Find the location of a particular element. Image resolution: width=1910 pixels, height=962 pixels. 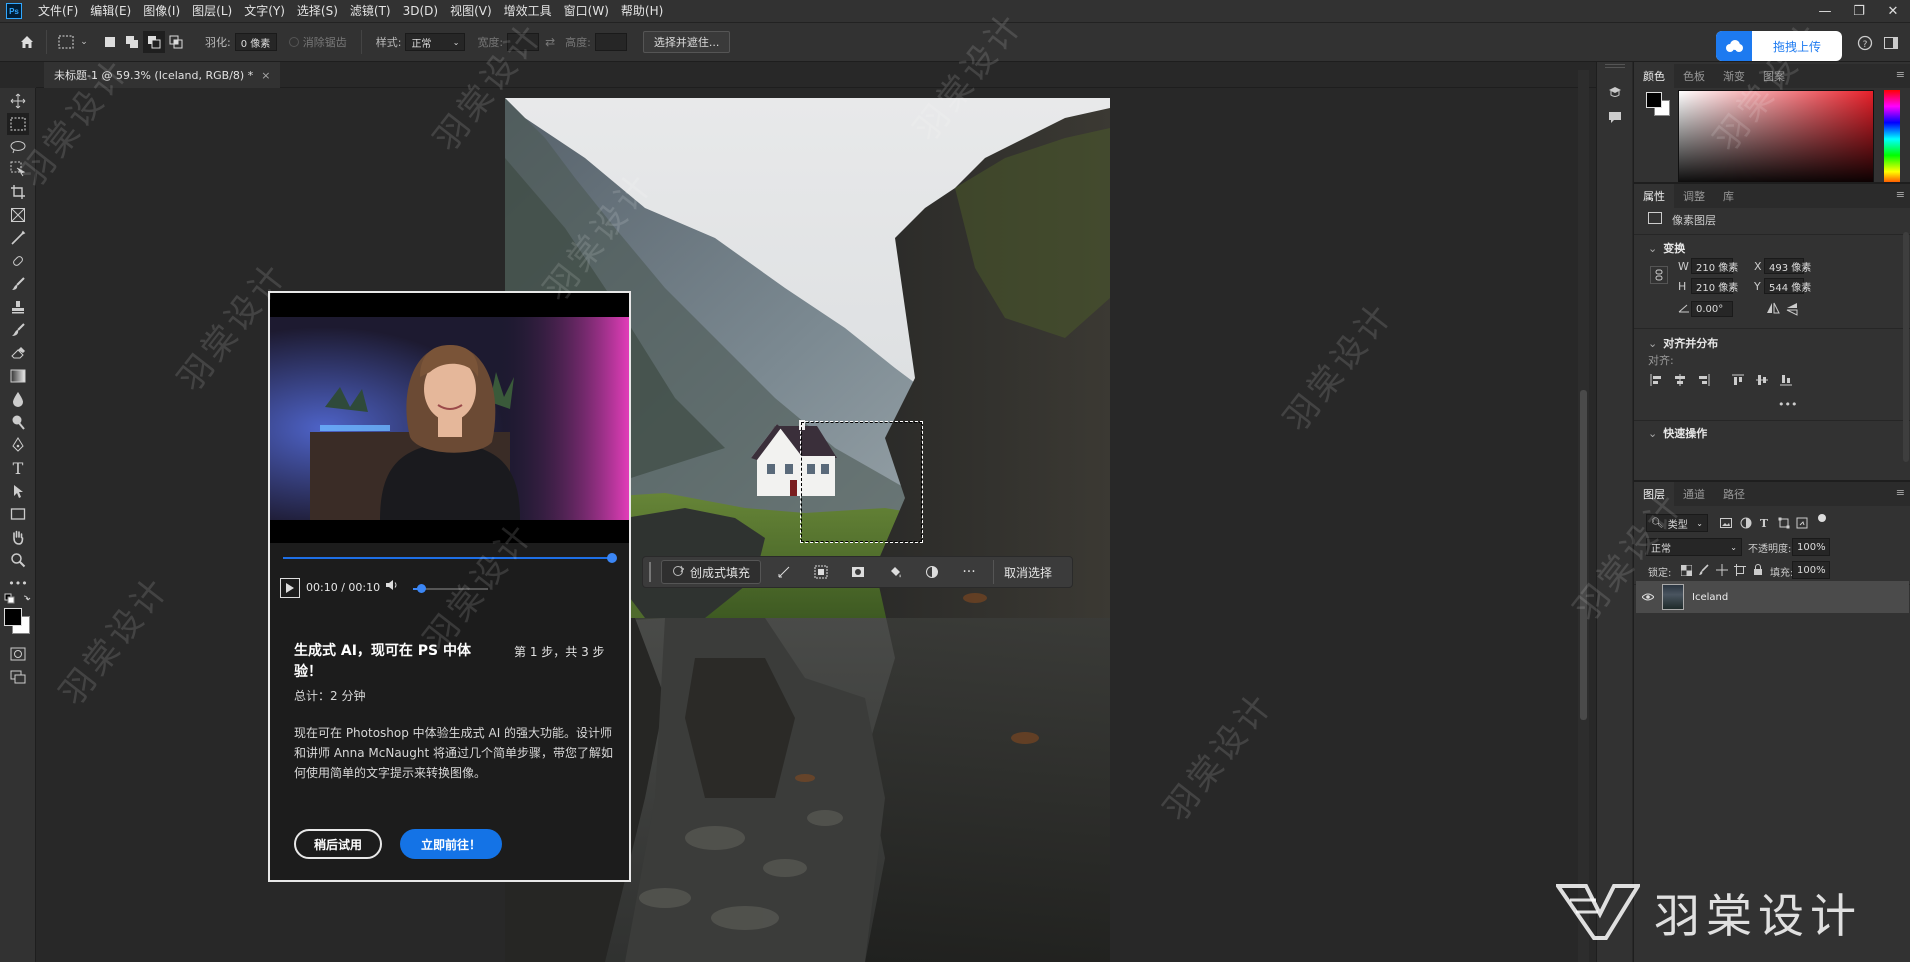

lasso-tool-icon is located at coordinates (18, 147).